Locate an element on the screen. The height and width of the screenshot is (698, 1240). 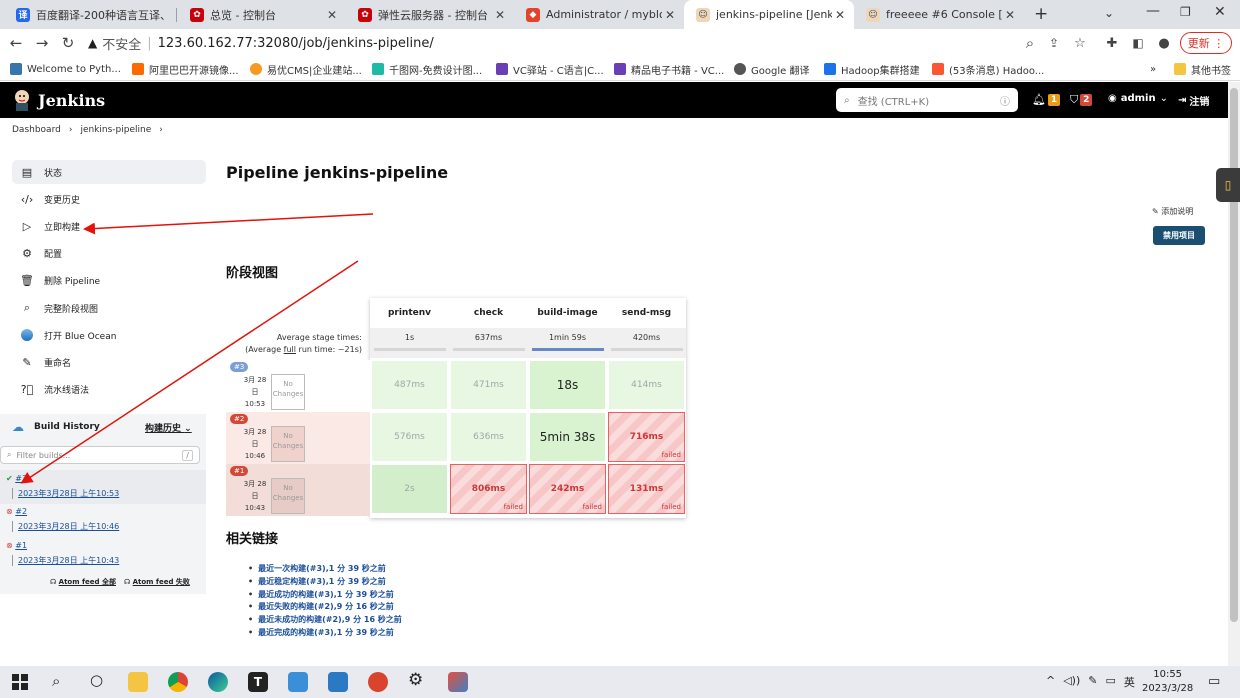
edge-icon is located at coordinates (218, 682).